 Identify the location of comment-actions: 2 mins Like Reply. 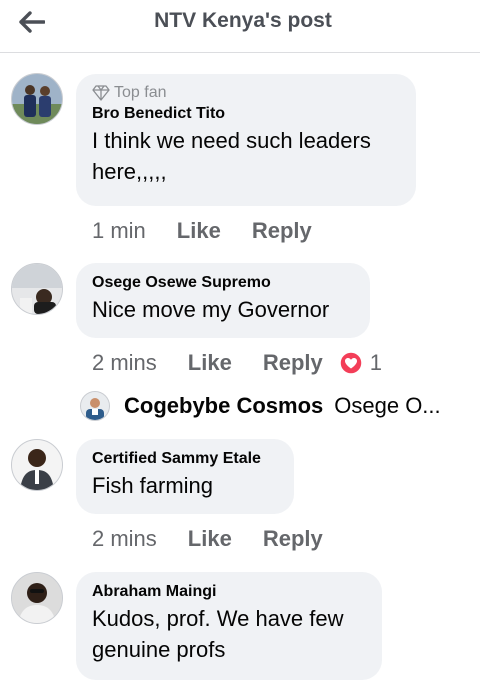
(207, 539).